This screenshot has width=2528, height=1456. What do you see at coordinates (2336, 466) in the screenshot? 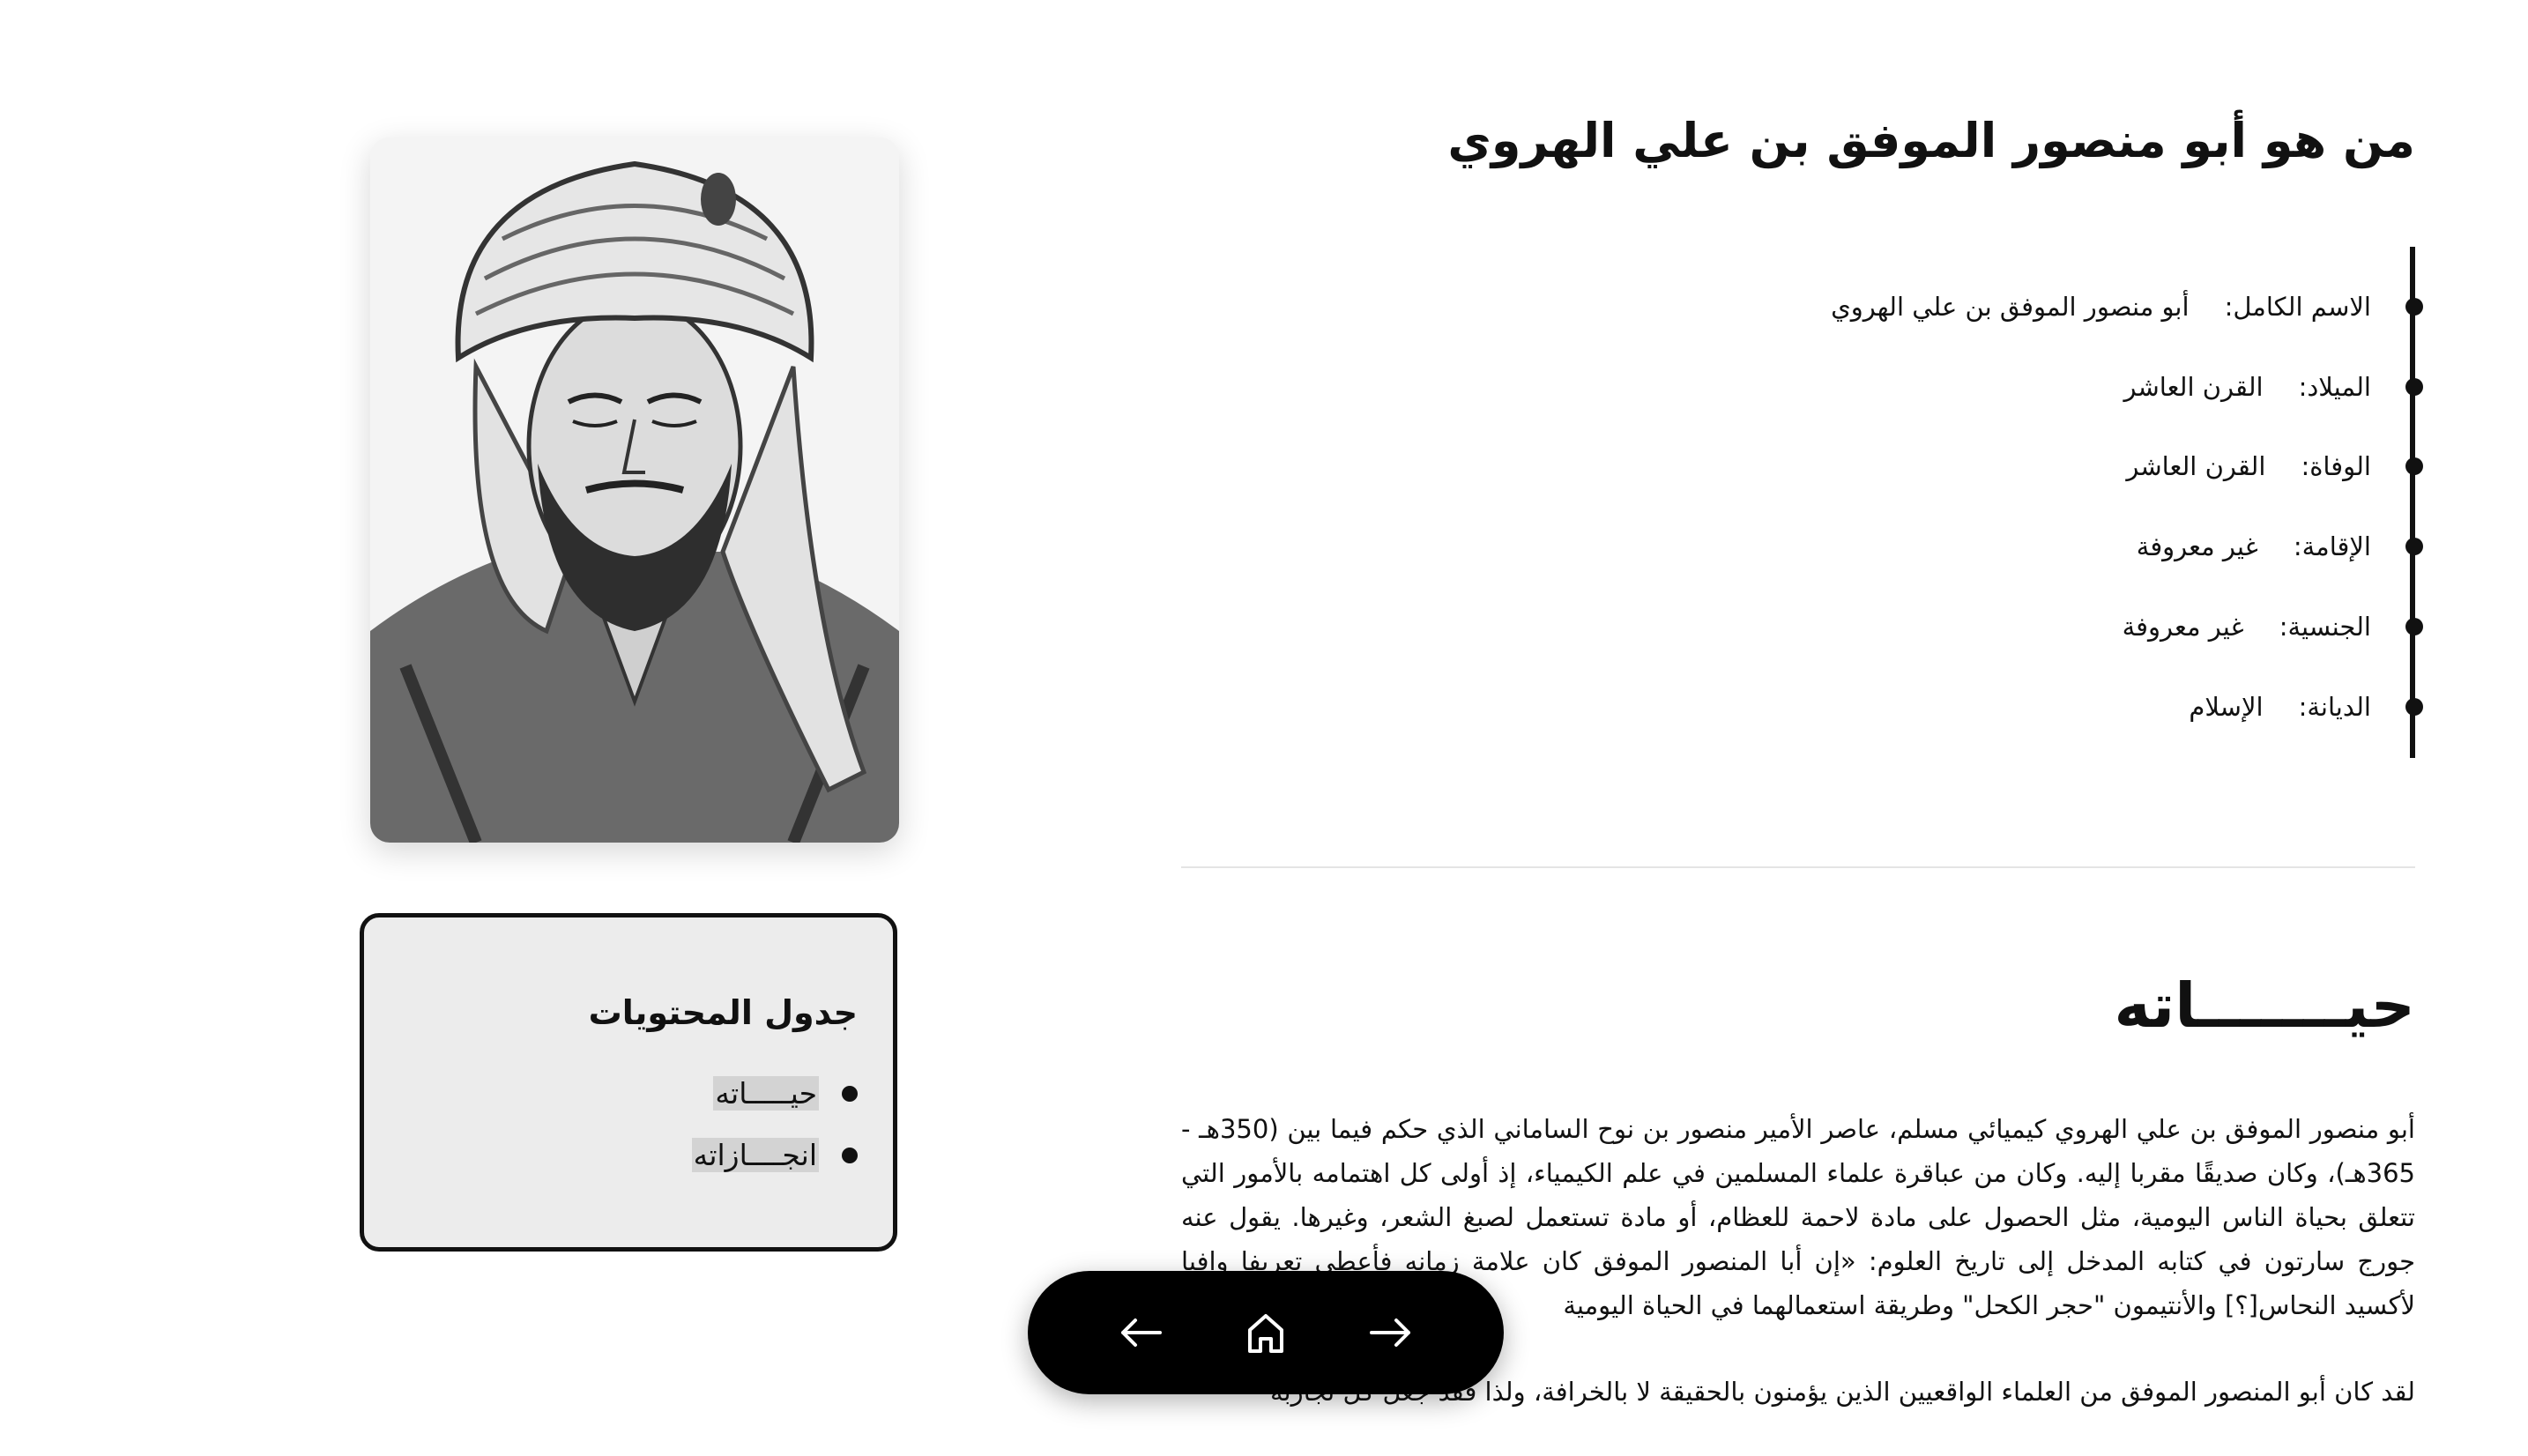
I see `info-label: الوفاة:` at bounding box center [2336, 466].